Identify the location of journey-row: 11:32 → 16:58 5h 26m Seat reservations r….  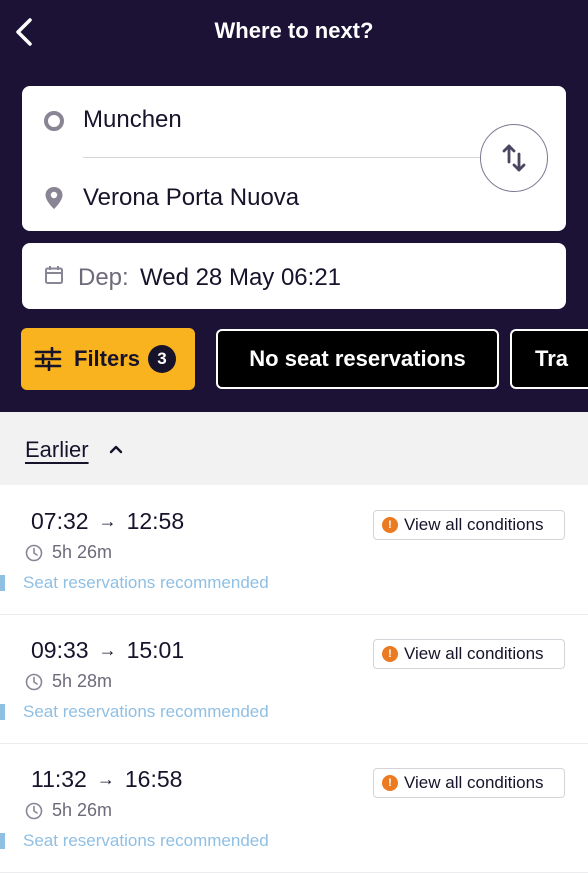
(294, 808).